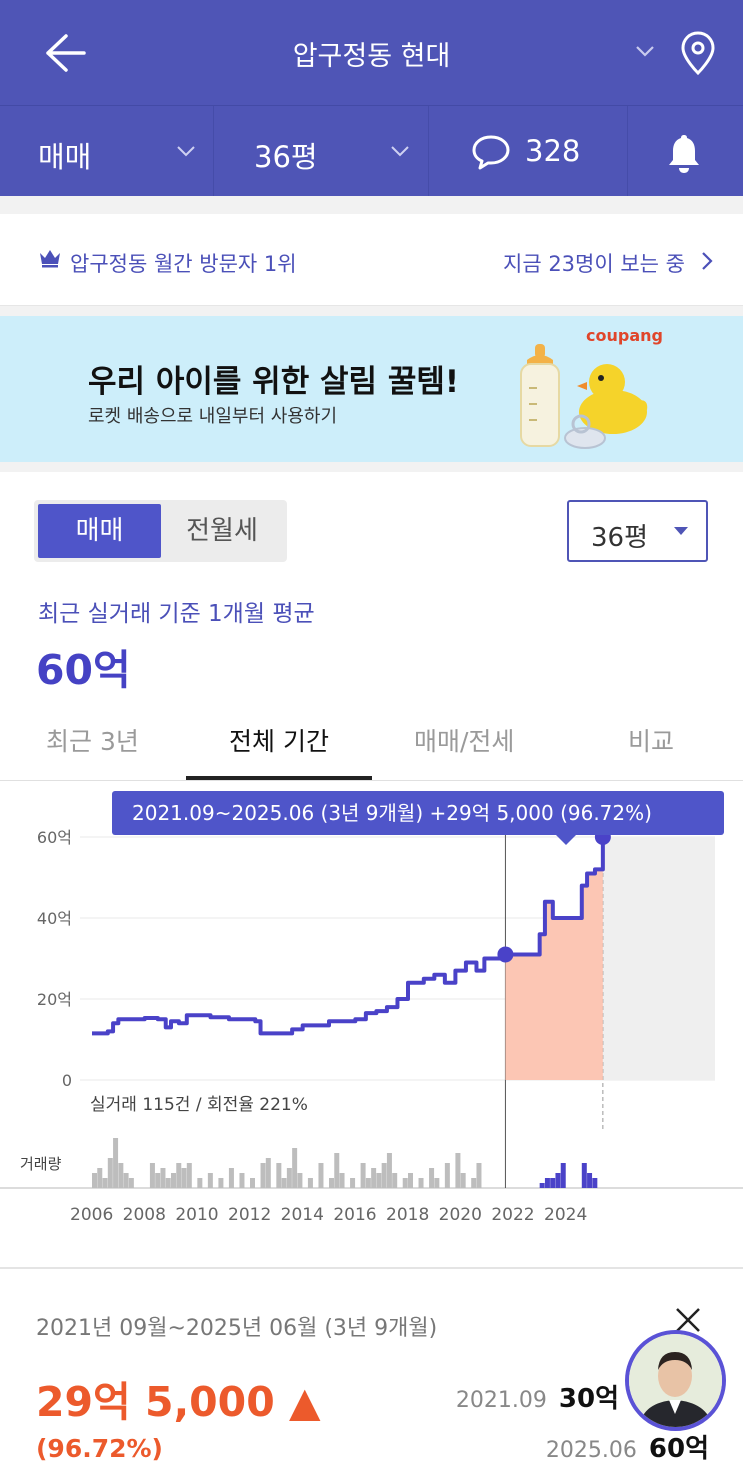 This screenshot has height=1467, width=743. Describe the element at coordinates (107, 151) in the screenshot. I see `deal-type-dropdown: 매매` at that location.